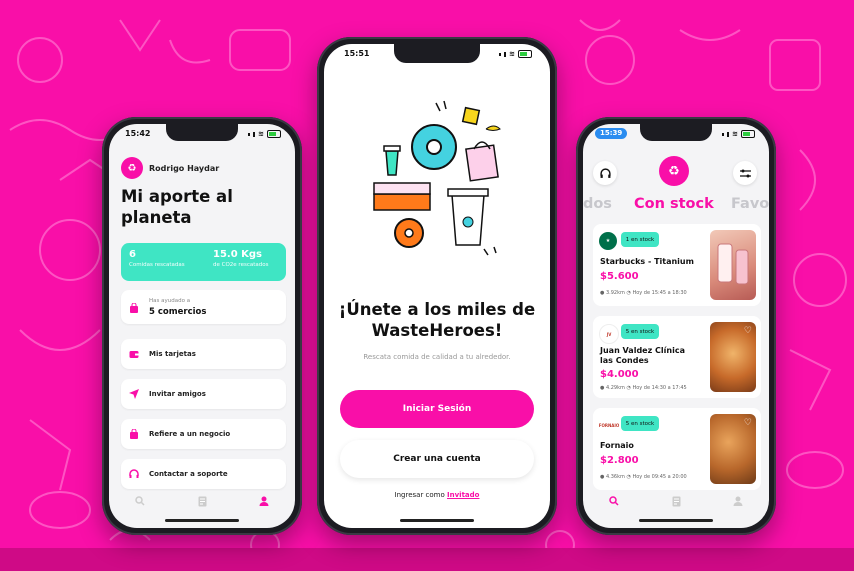 Image resolution: width=854 pixels, height=571 pixels. I want to click on shop-photo, so click(733, 265).